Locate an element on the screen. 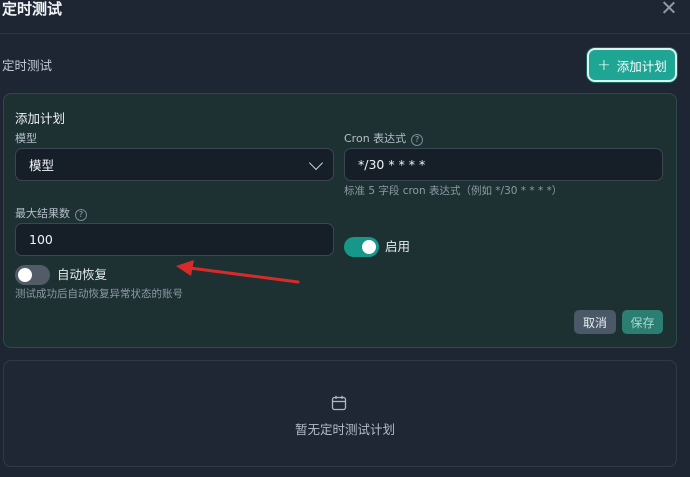  max-results-label-text: 最大结果数 is located at coordinates (42, 213).